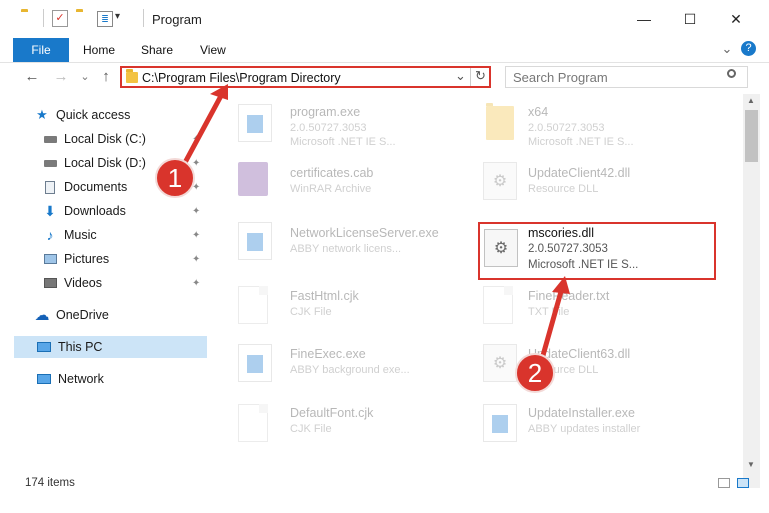  I want to click on item-count: 174 items, so click(50, 483).